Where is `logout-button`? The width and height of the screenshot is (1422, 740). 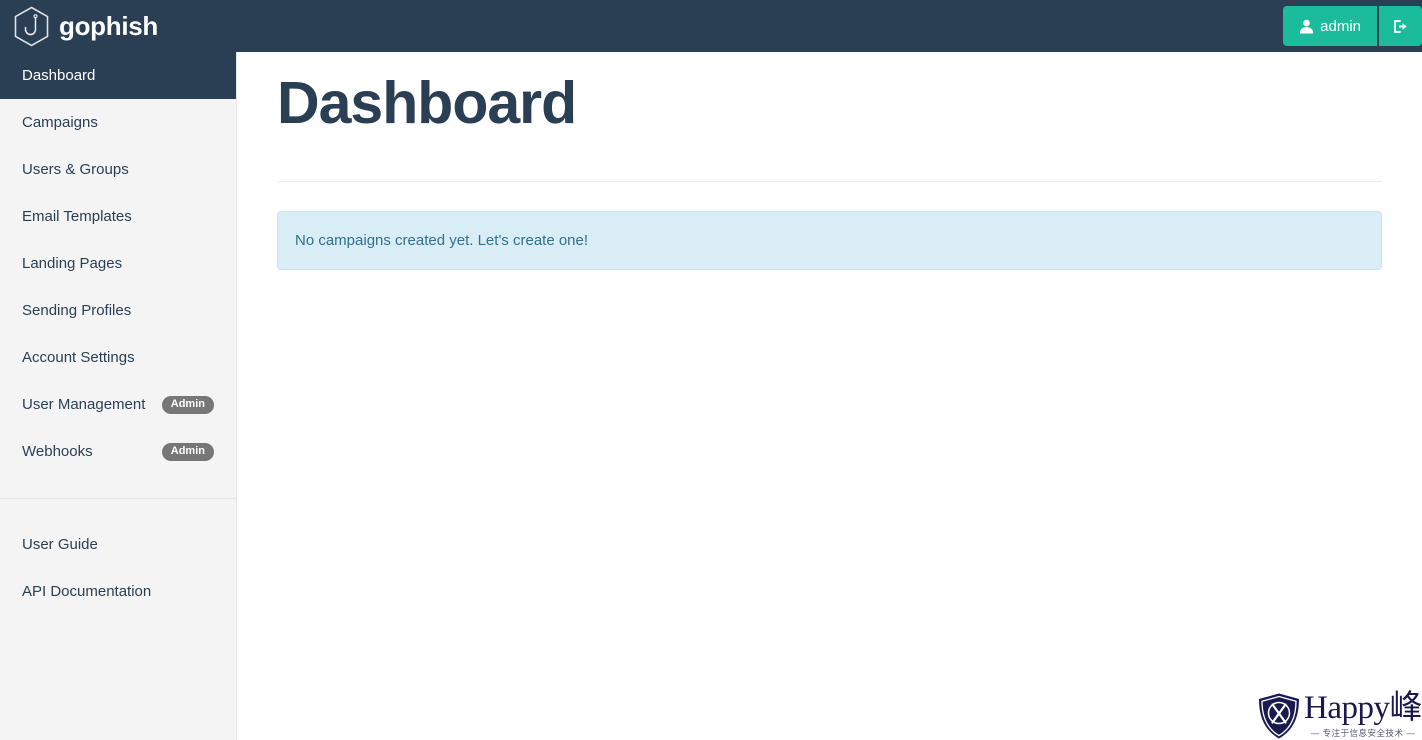 logout-button is located at coordinates (1399, 26).